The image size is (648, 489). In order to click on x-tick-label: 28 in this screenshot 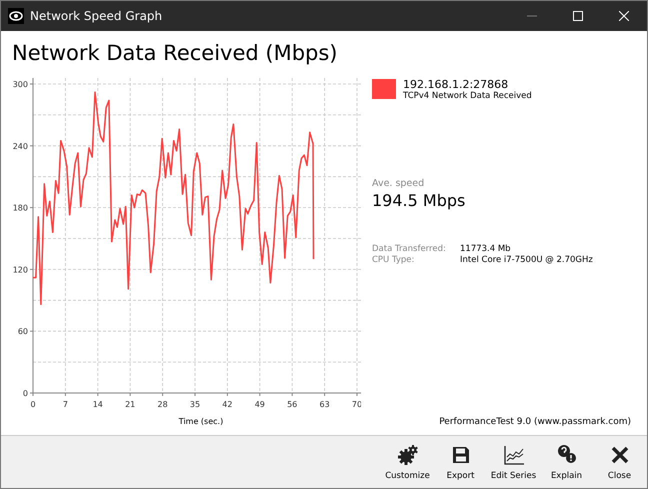, I will do `click(163, 404)`.